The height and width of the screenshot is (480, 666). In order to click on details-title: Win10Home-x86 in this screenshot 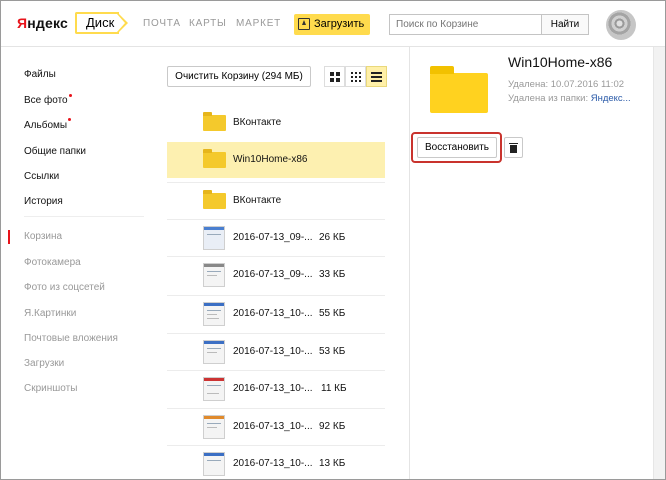, I will do `click(560, 62)`.